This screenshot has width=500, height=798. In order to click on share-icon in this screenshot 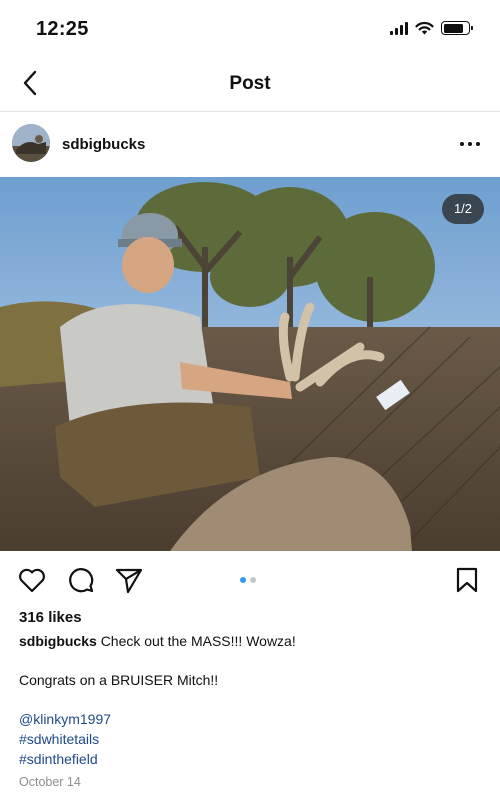, I will do `click(129, 580)`.